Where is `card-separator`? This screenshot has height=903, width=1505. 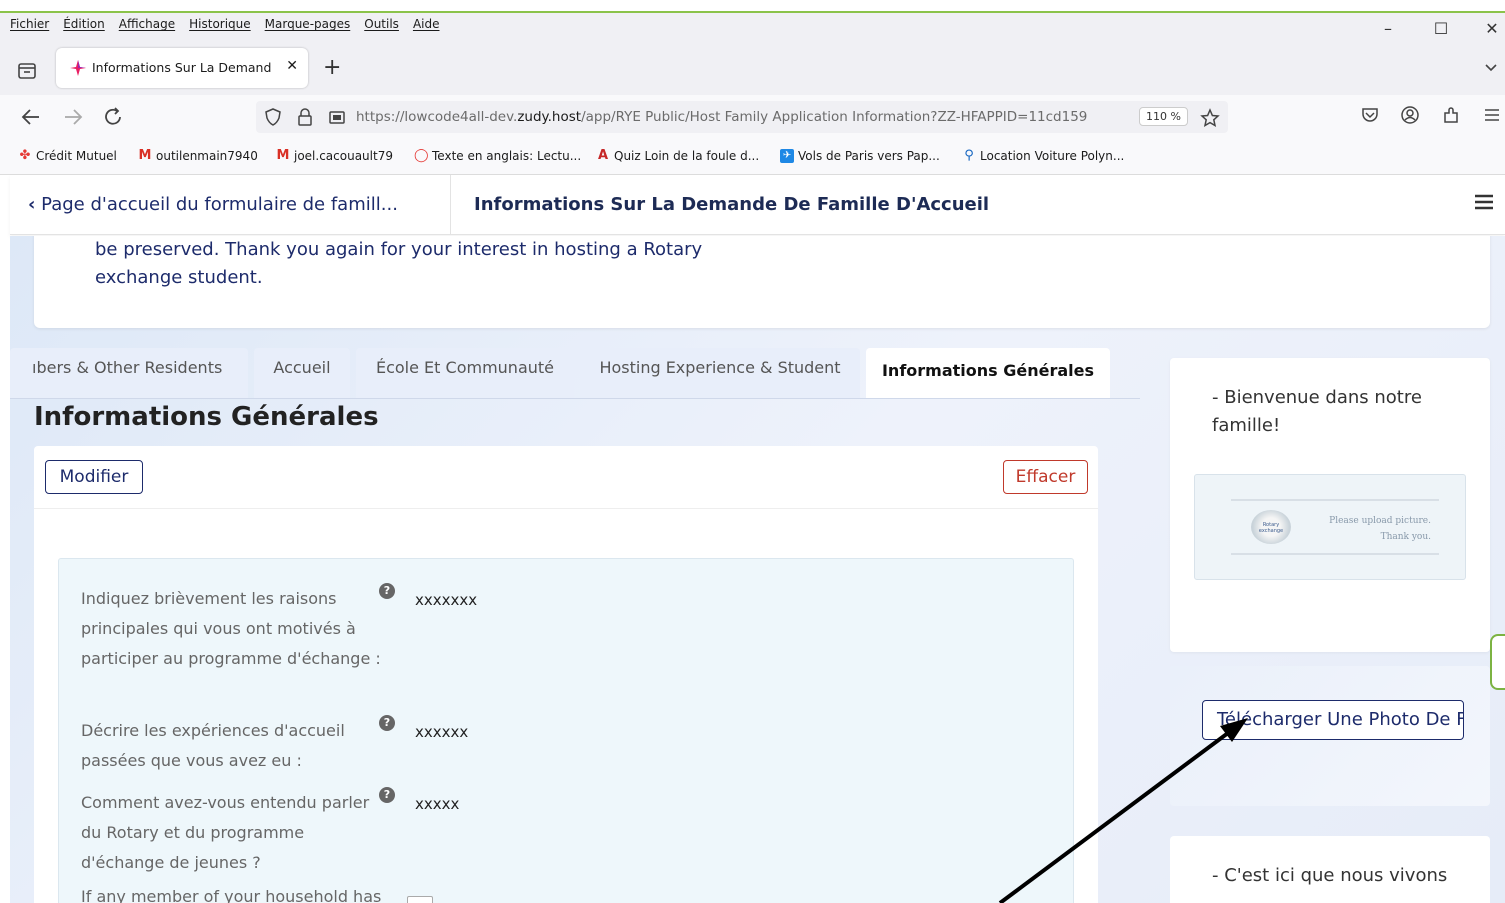 card-separator is located at coordinates (566, 508).